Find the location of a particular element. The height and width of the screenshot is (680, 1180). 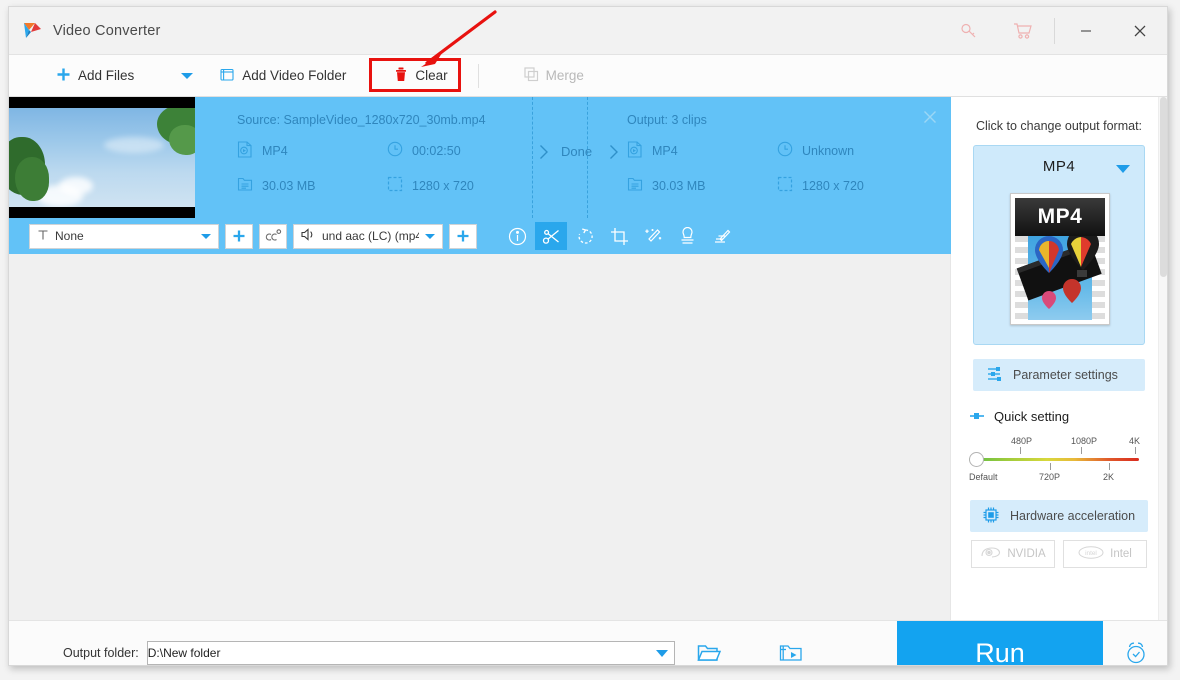

source-size-value: 30.03 MB is located at coordinates (289, 185).